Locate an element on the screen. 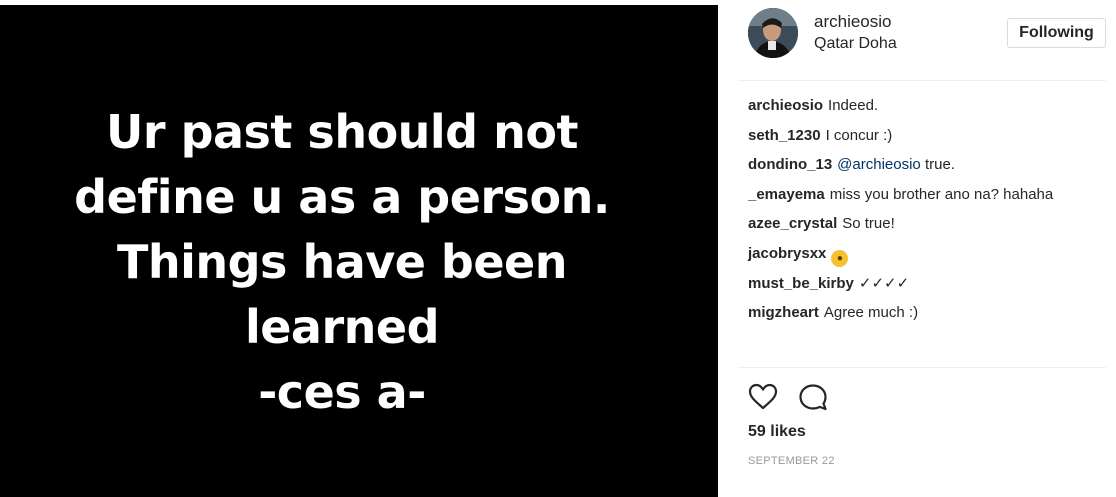 The width and height of the screenshot is (1116, 497). comment: must_be_kirby ✓✓✓✓ is located at coordinates (928, 289).